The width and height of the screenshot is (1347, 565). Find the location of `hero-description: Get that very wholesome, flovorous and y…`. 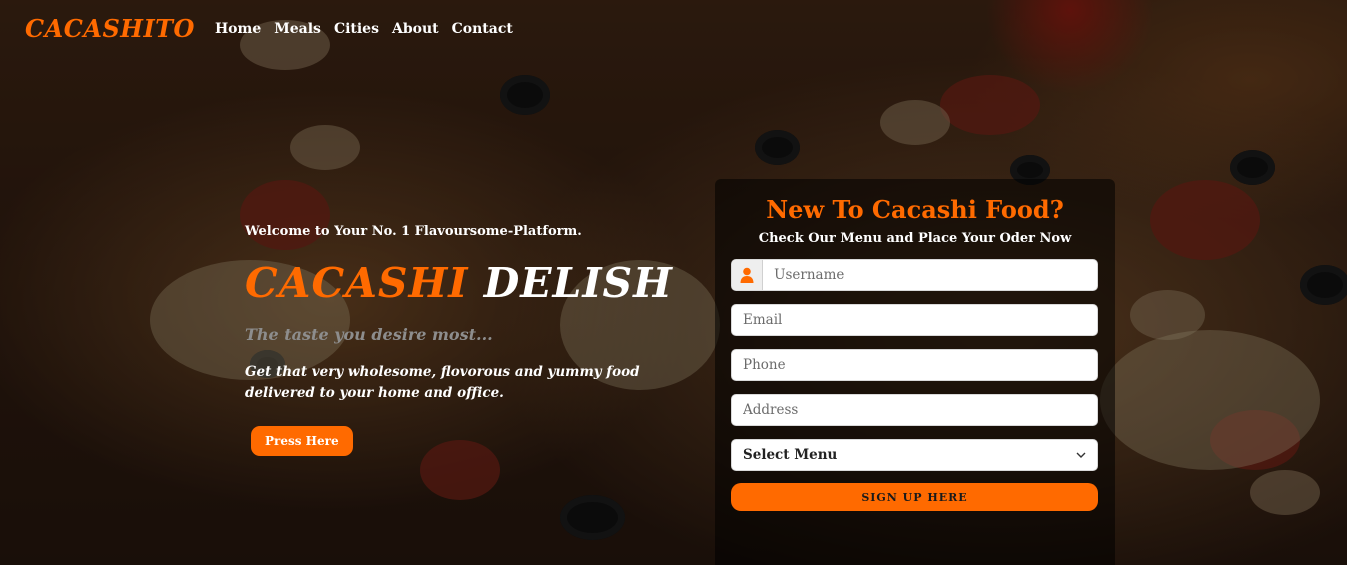

hero-description: Get that very wholesome, flovorous and y… is located at coordinates (442, 382).